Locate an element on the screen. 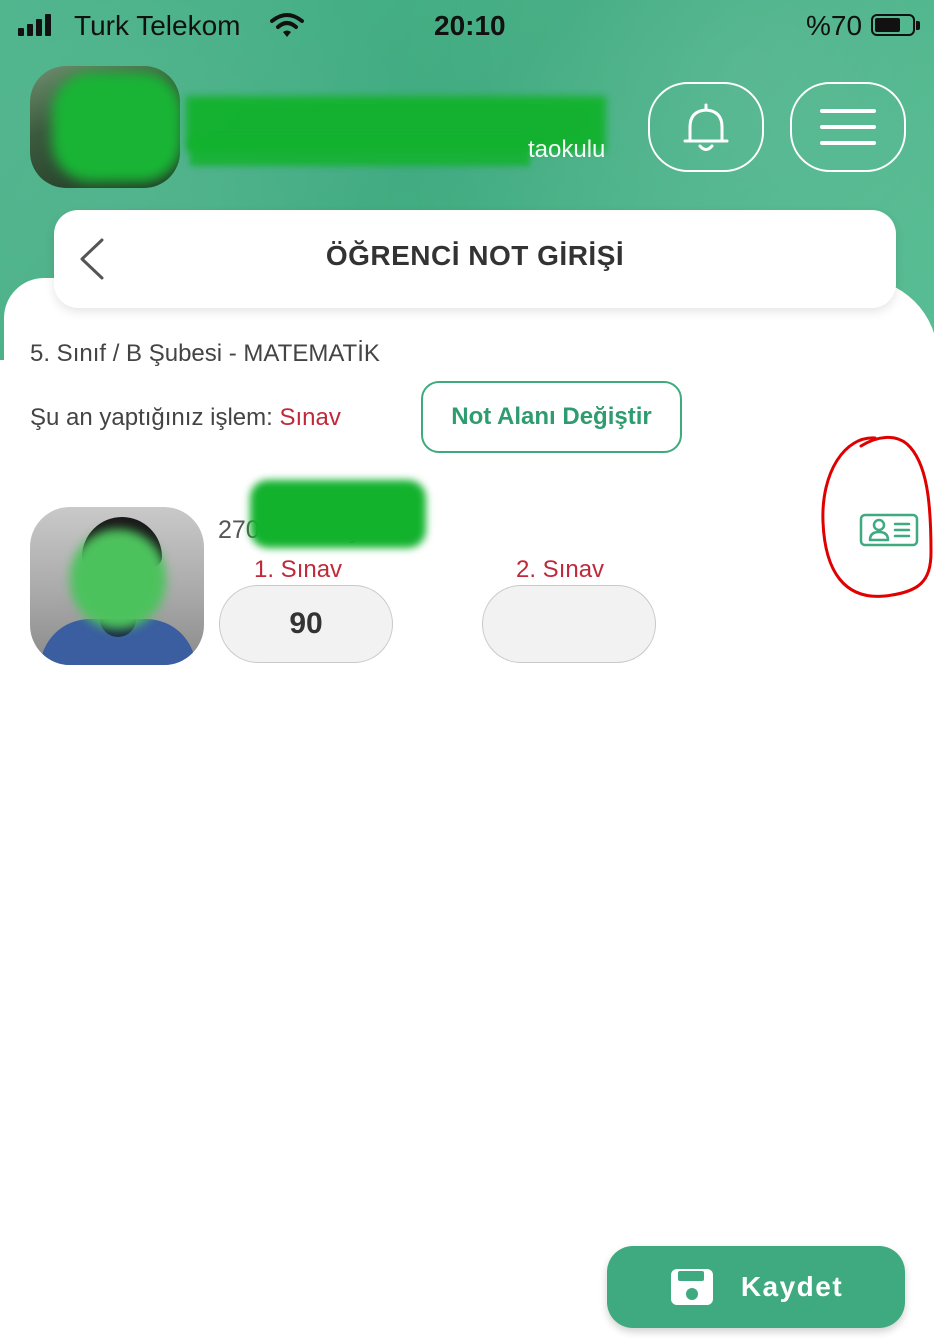  class-info: 5. Sınıf / B Şubesi - MATEMATİK is located at coordinates (205, 353).